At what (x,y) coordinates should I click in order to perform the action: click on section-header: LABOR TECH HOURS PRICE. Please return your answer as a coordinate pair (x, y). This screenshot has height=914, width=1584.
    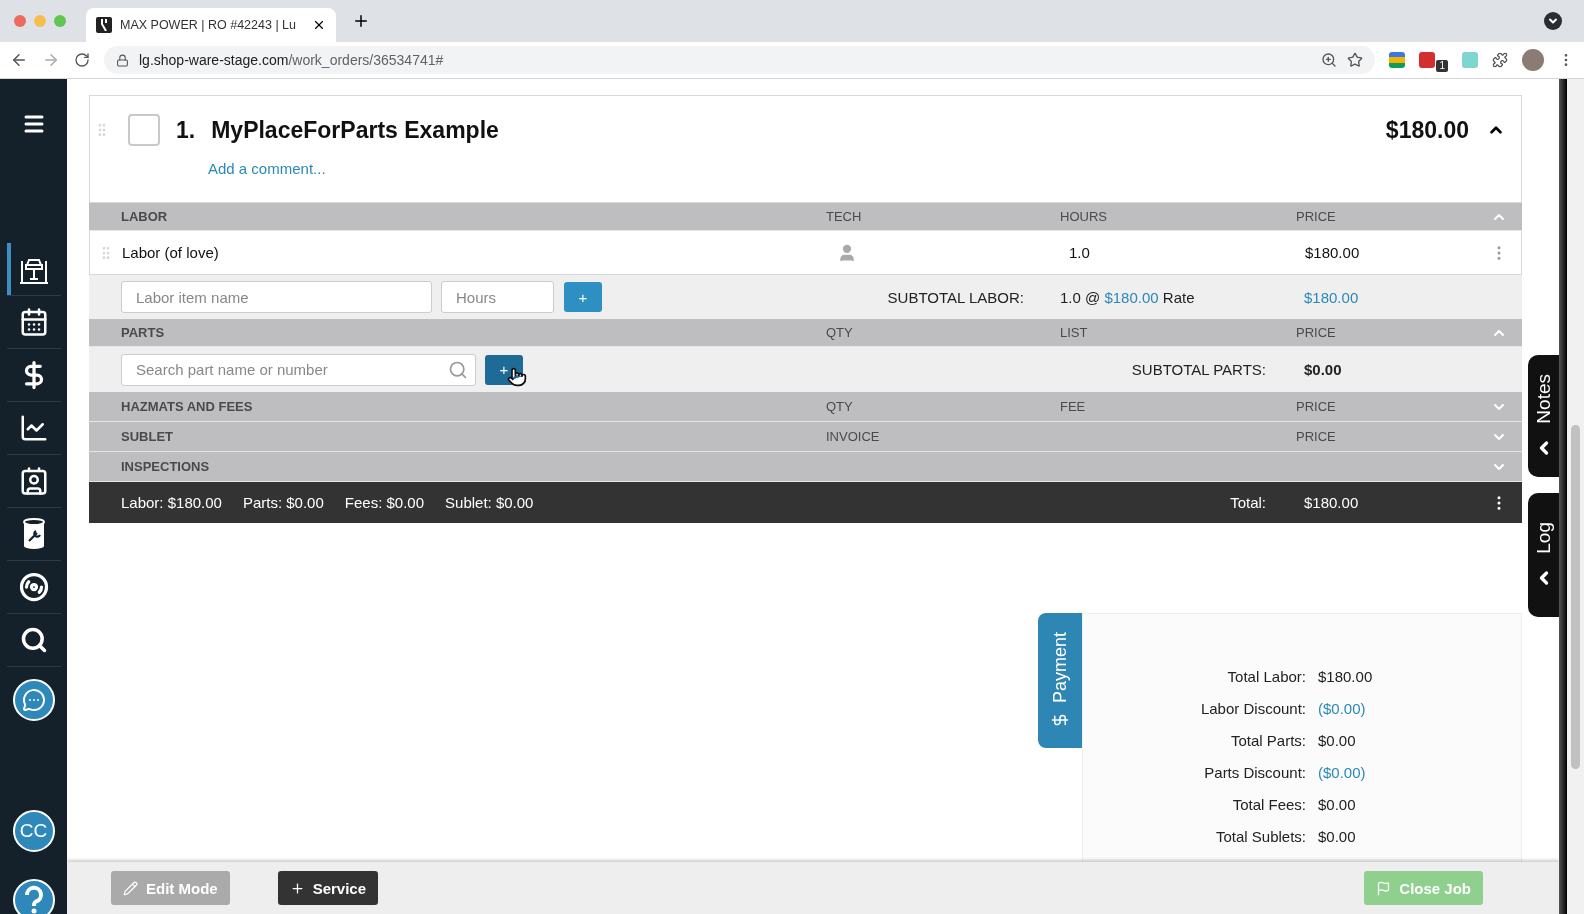
    Looking at the image, I should click on (805, 217).